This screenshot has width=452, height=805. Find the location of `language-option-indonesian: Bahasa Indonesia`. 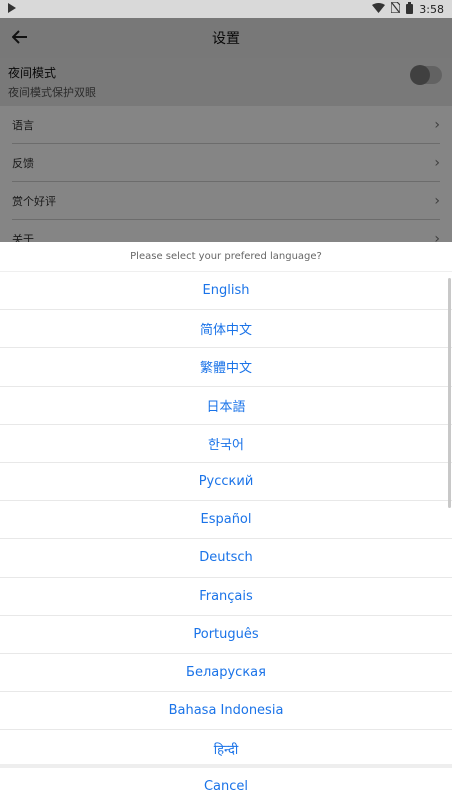

language-option-indonesian: Bahasa Indonesia is located at coordinates (226, 711).